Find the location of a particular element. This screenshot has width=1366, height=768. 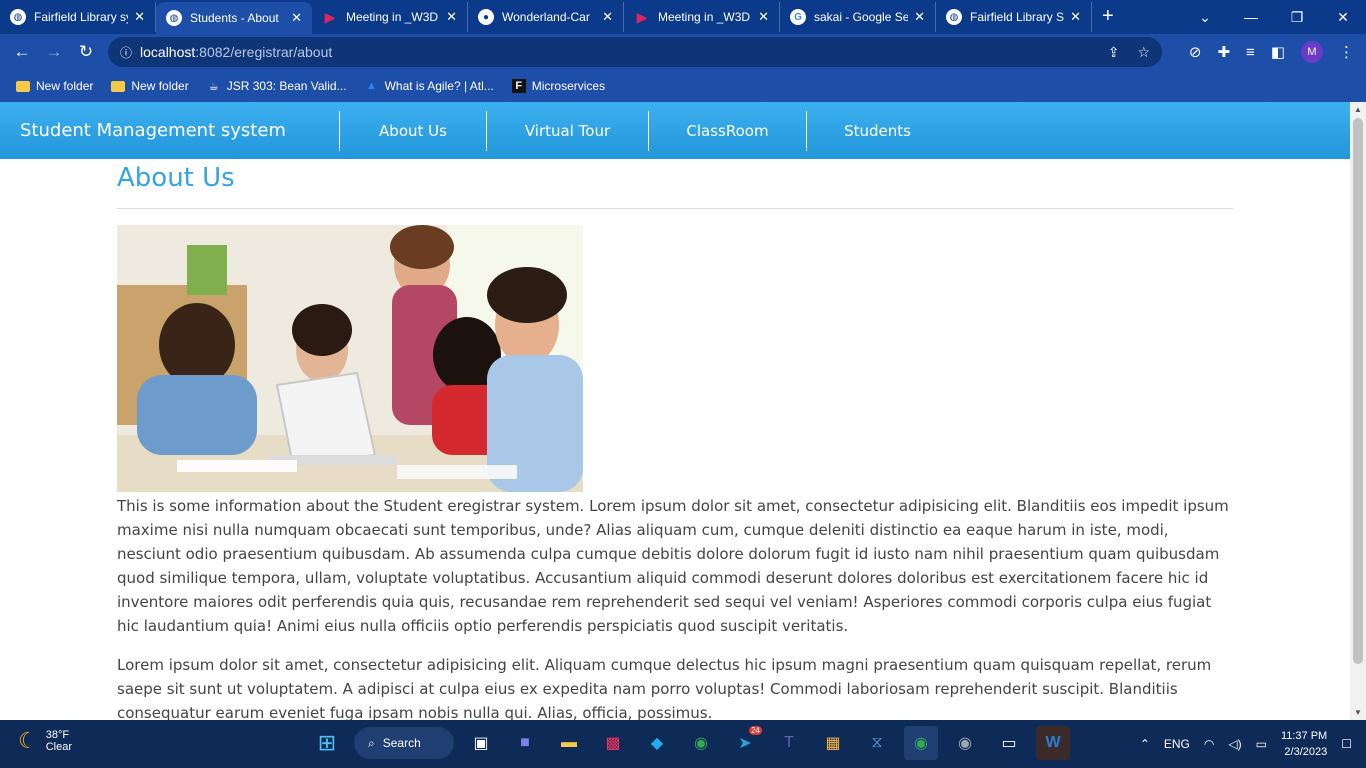

vscode-icon: ◆ is located at coordinates (657, 743).